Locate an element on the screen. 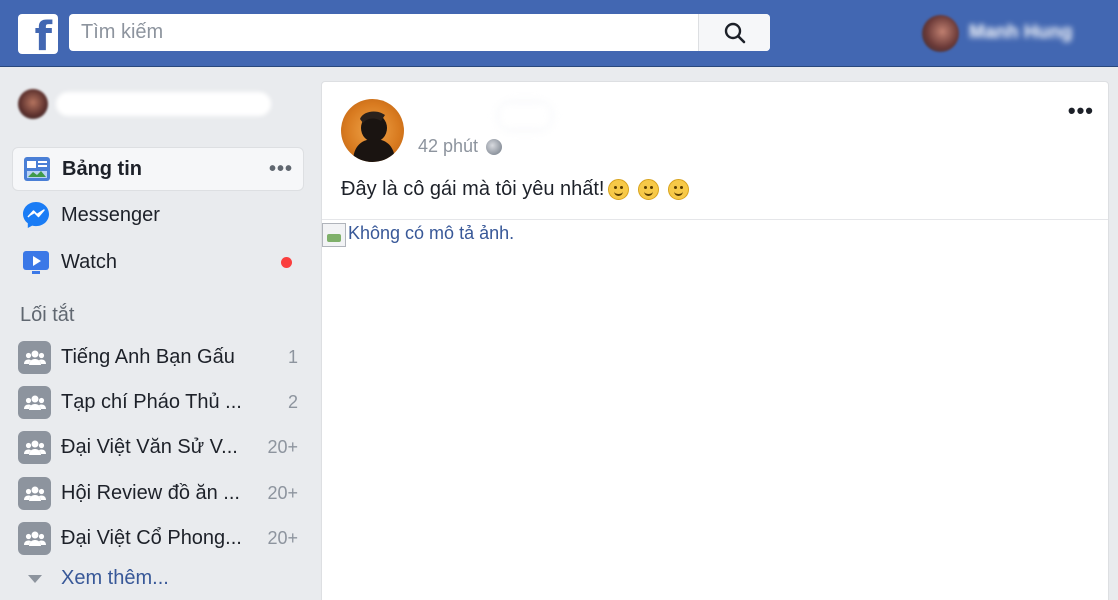 This screenshot has width=1118, height=600. sidebar-item-shortcut: Tiếng Anh Bạn Gấu 1 is located at coordinates (158, 357).